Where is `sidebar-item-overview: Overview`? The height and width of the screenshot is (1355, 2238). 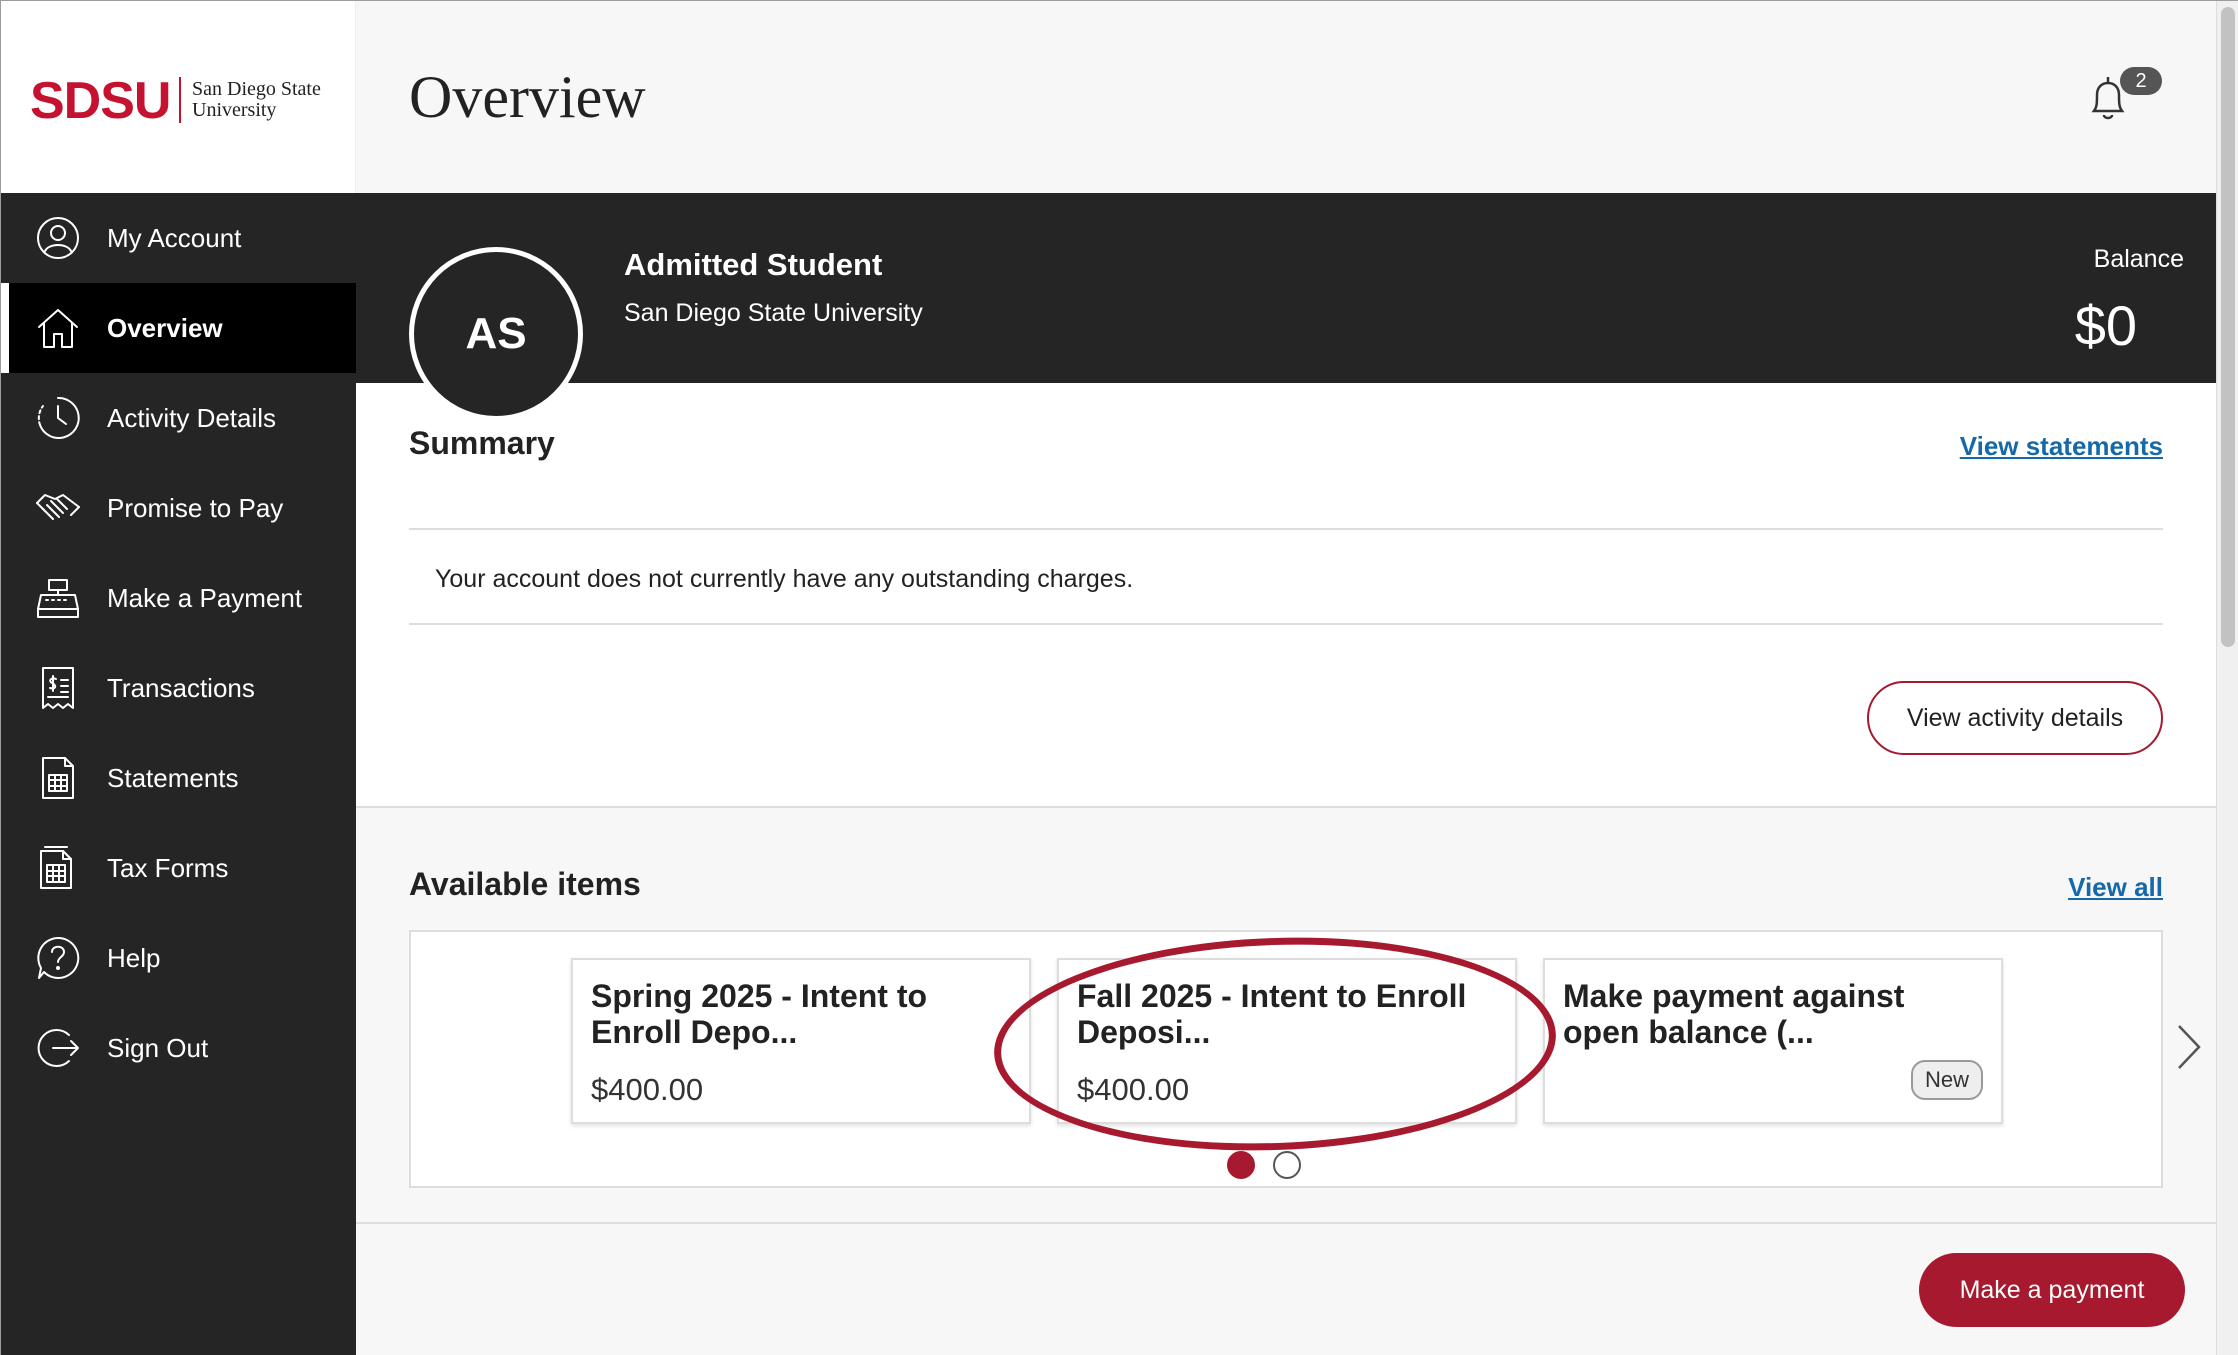
sidebar-item-overview: Overview is located at coordinates (178, 328).